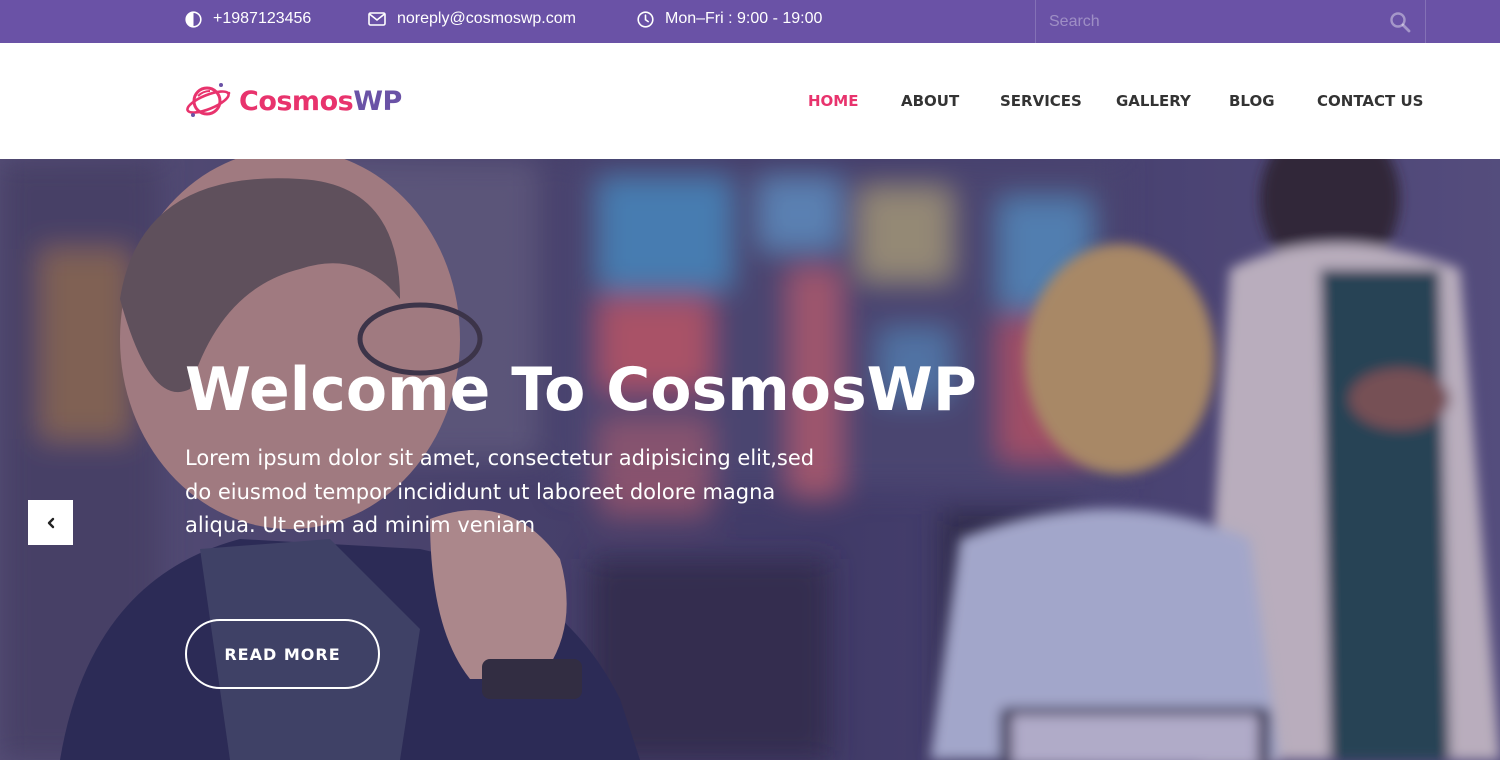 This screenshot has height=760, width=1500. I want to click on topbar-email: noreply@cosmoswp.com, so click(472, 19).